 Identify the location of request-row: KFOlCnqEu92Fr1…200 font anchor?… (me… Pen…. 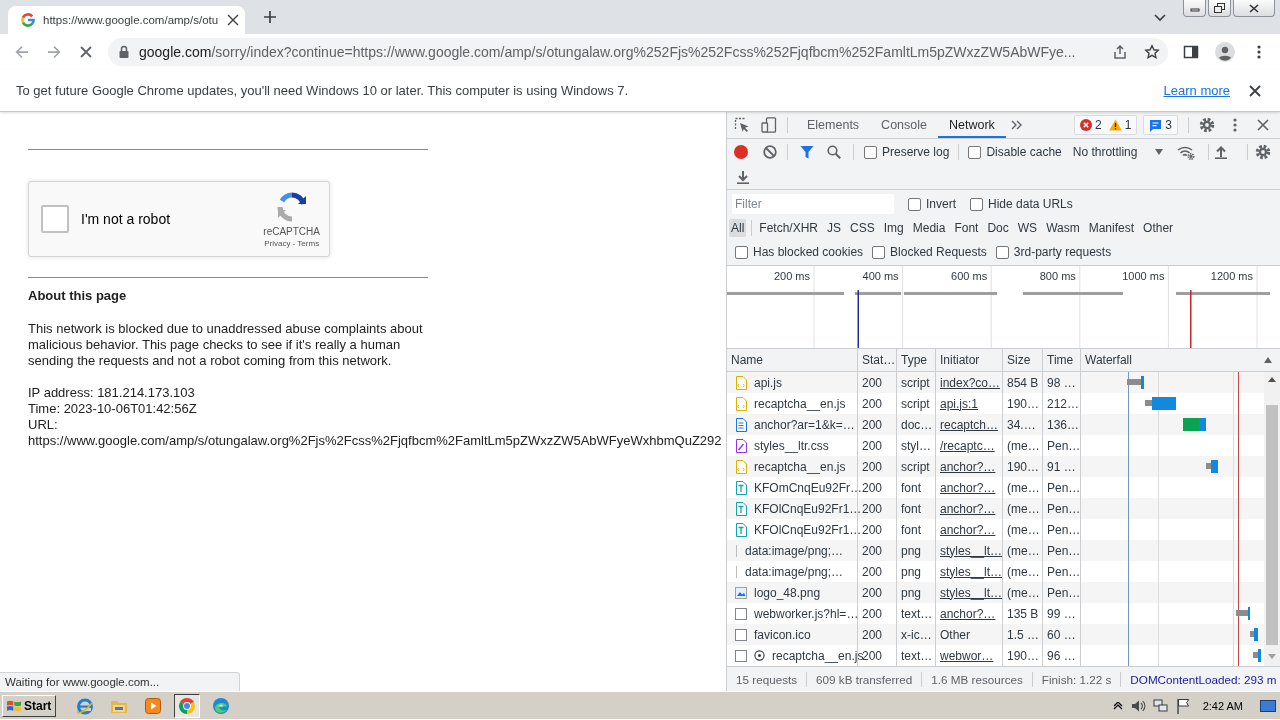
(995, 508).